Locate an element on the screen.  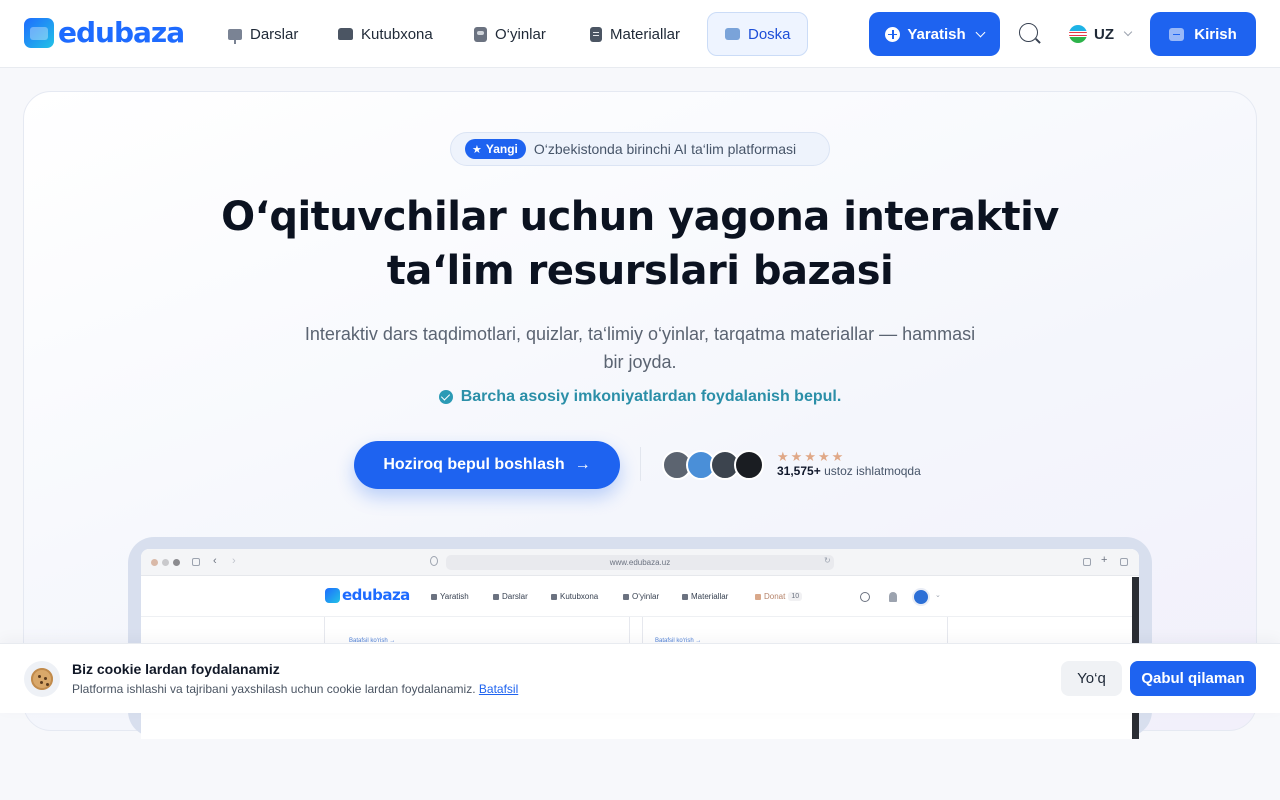
divider is located at coordinates (640, 464).